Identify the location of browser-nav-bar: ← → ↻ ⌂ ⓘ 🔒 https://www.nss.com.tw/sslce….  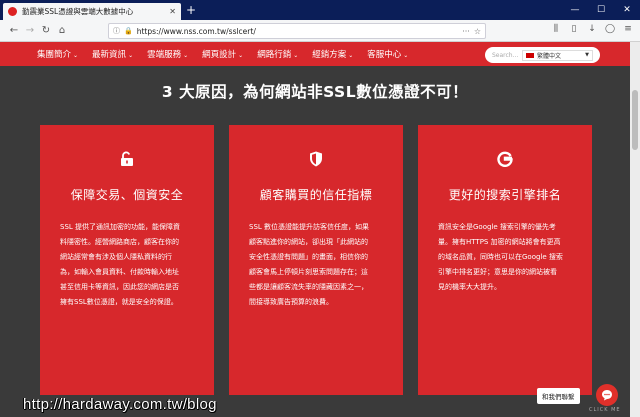
(320, 31).